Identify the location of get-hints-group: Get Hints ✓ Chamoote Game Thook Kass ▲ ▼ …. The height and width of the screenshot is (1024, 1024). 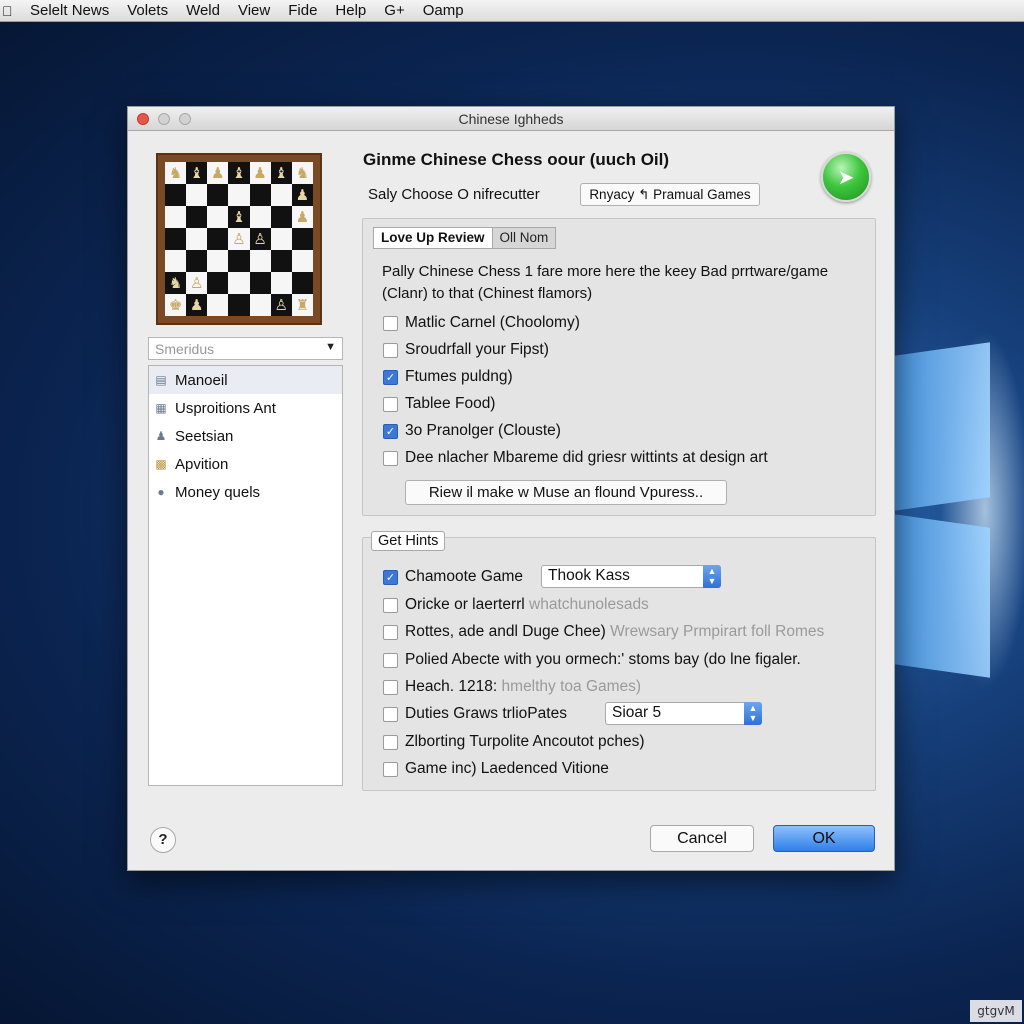
(619, 661).